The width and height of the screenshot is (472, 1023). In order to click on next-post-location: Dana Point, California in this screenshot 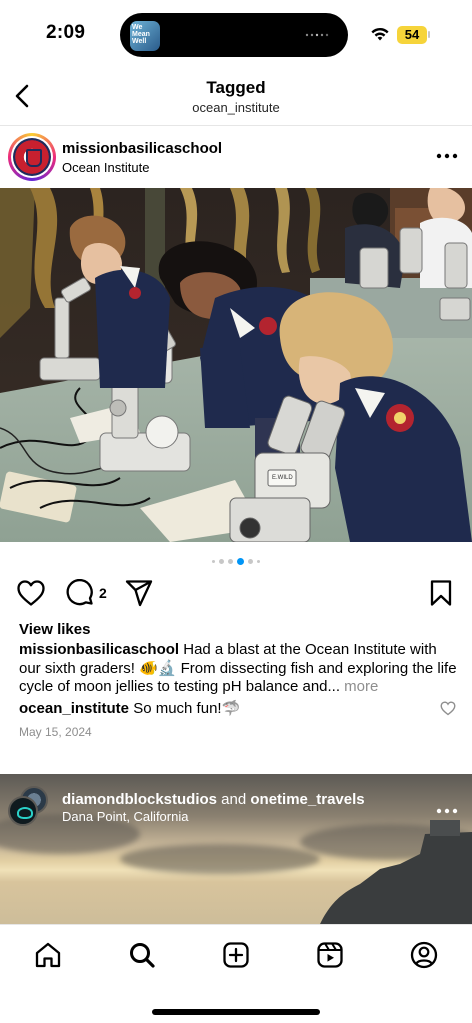, I will do `click(125, 816)`.